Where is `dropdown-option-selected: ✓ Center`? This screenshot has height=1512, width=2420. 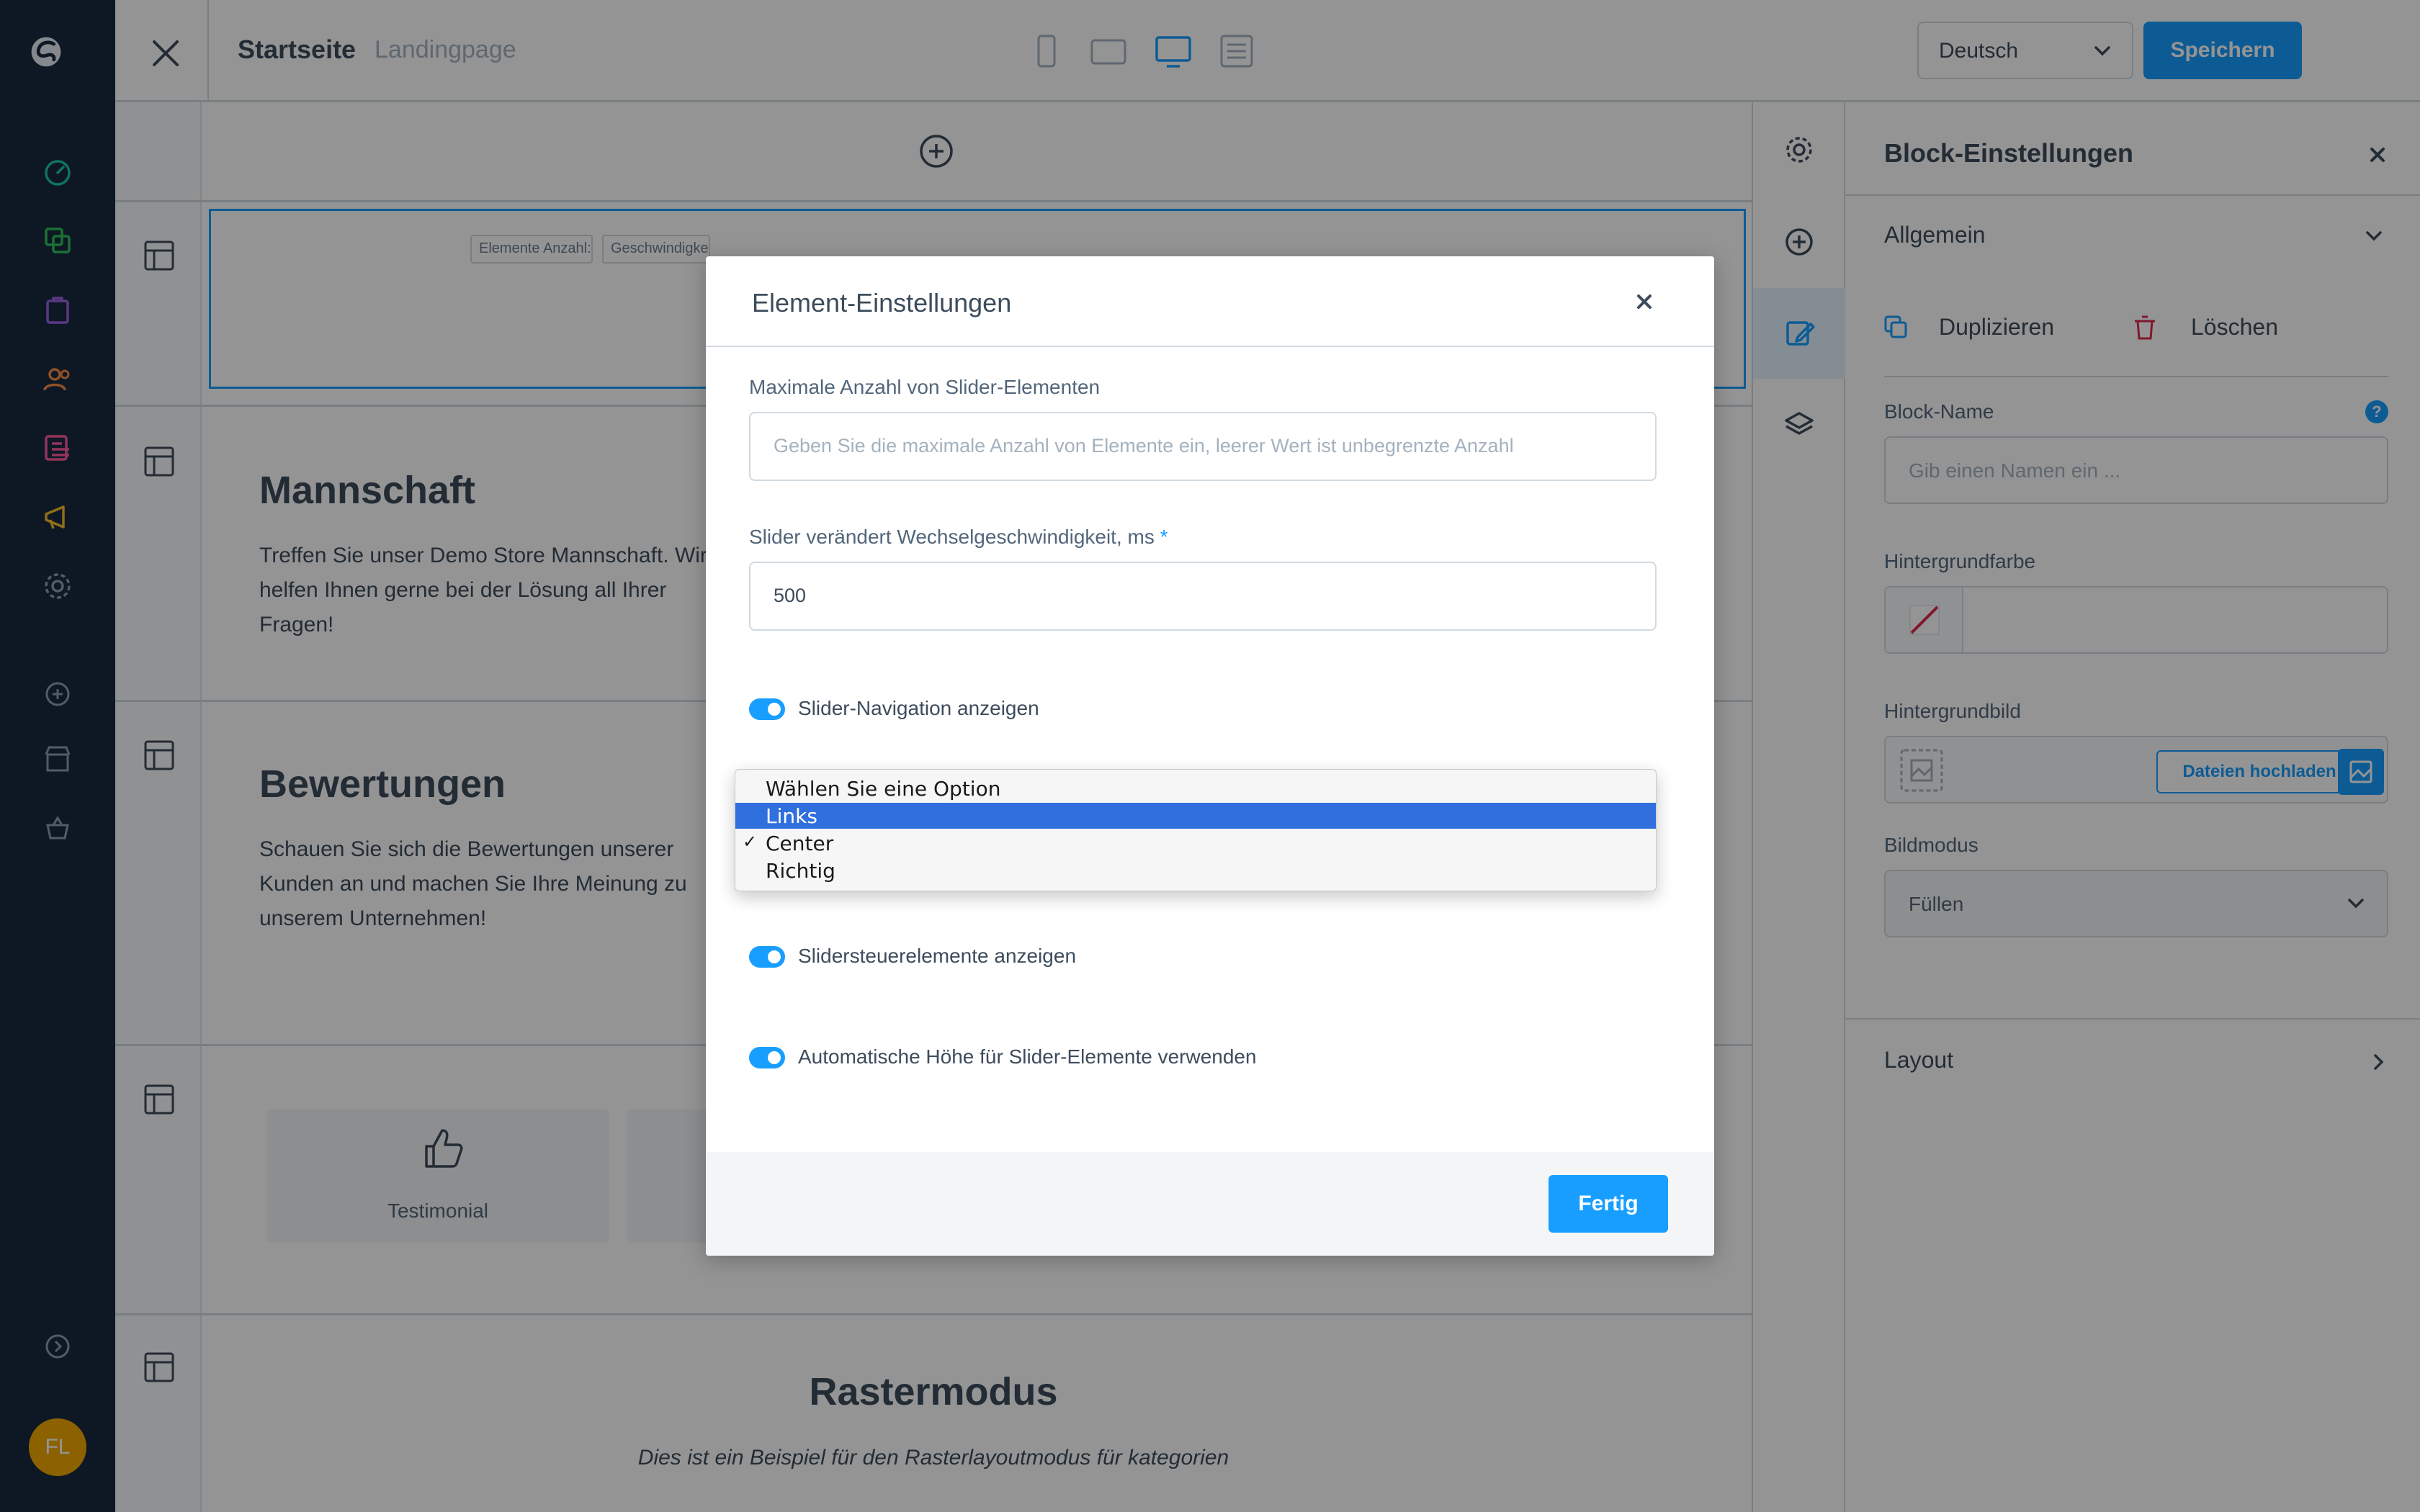
dropdown-option-selected: ✓ Center is located at coordinates (1195, 843).